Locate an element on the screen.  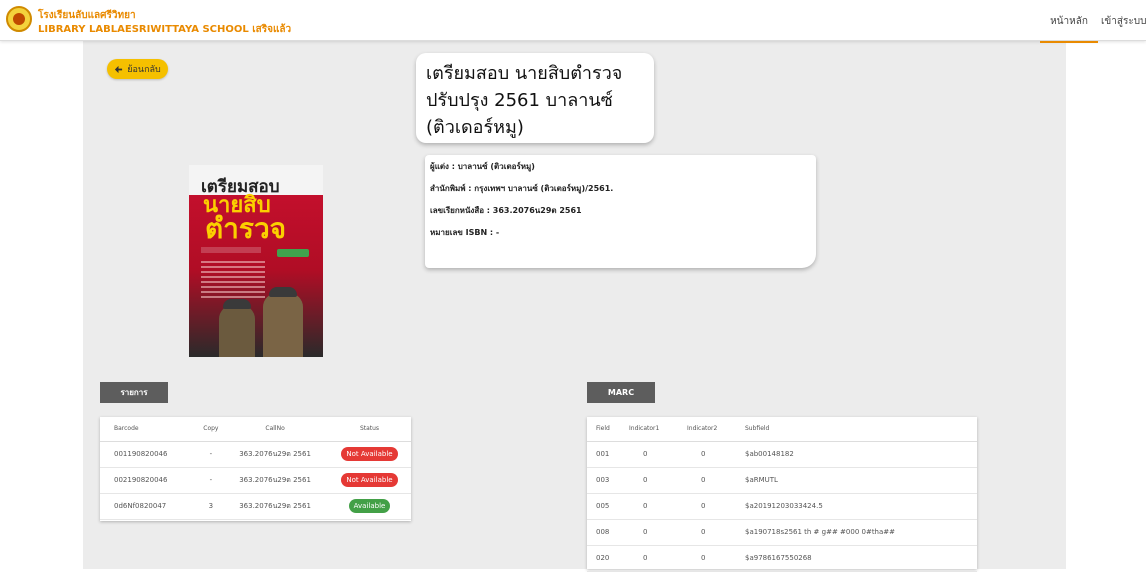
logo-emblem is located at coordinates (19, 19).